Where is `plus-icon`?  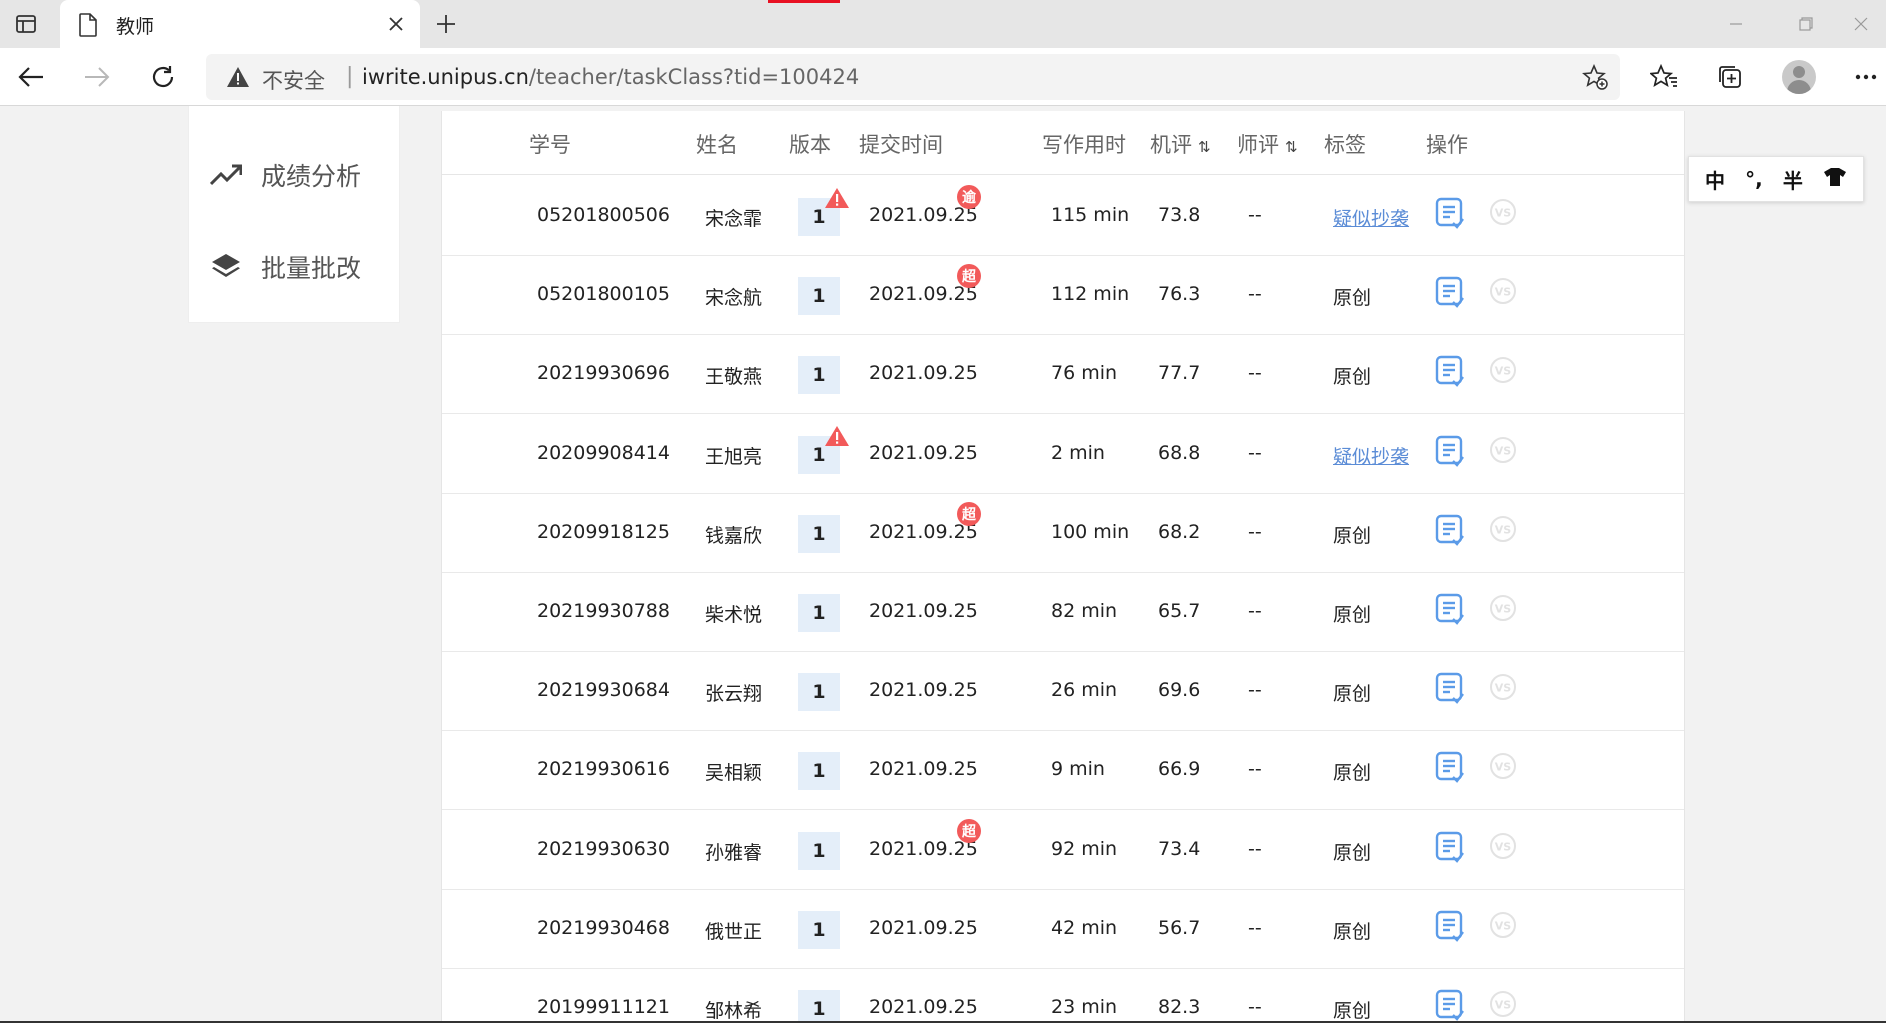 plus-icon is located at coordinates (446, 24).